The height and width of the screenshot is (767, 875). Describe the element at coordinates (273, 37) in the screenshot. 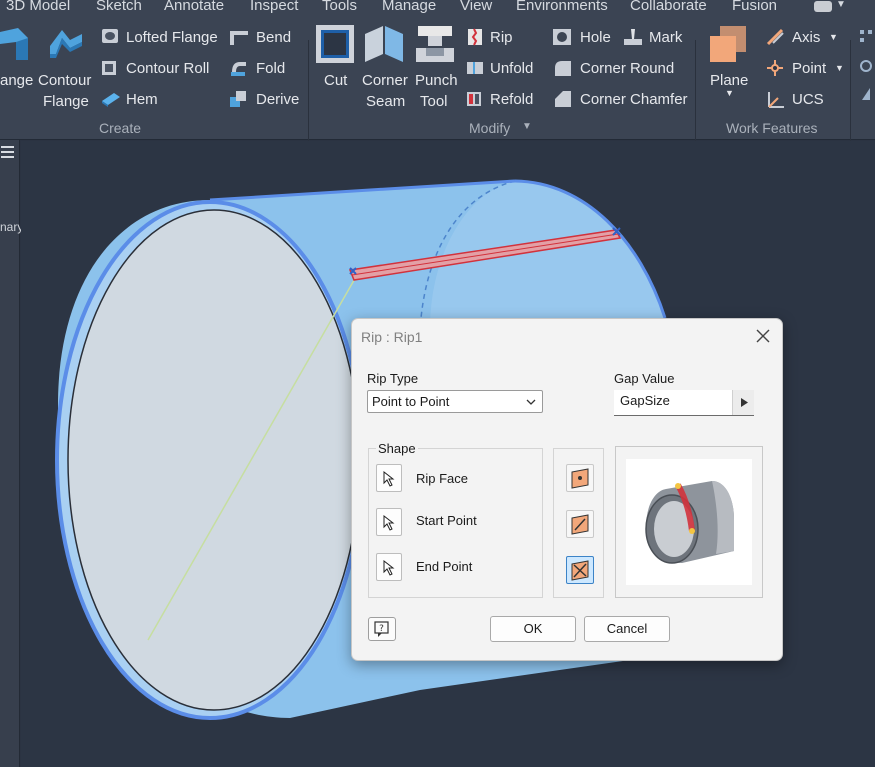

I see `bend-button: Bend` at that location.